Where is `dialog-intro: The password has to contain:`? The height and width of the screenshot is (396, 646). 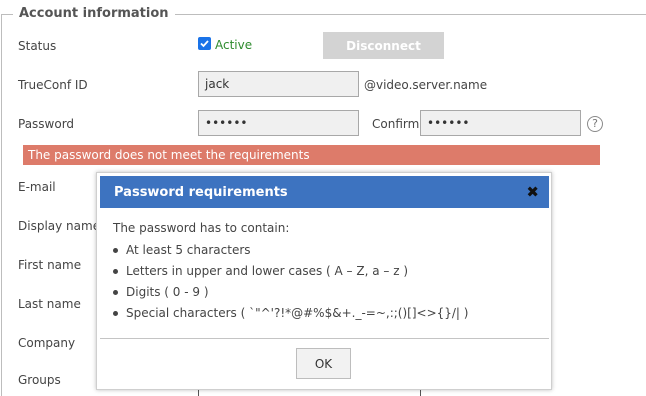
dialog-intro: The password has to contain: is located at coordinates (201, 228).